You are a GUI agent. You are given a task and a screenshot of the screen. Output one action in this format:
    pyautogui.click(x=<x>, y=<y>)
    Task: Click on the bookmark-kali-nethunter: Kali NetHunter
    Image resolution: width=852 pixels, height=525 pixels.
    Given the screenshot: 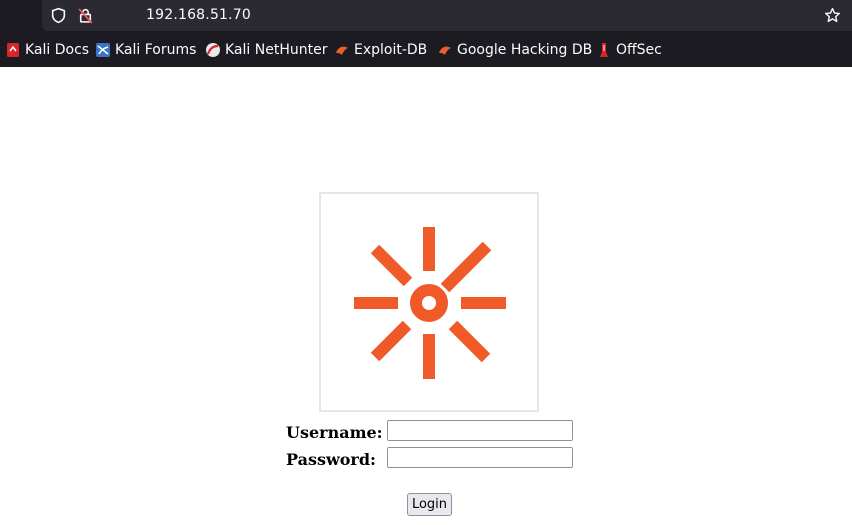 What is the action you would take?
    pyautogui.click(x=266, y=50)
    